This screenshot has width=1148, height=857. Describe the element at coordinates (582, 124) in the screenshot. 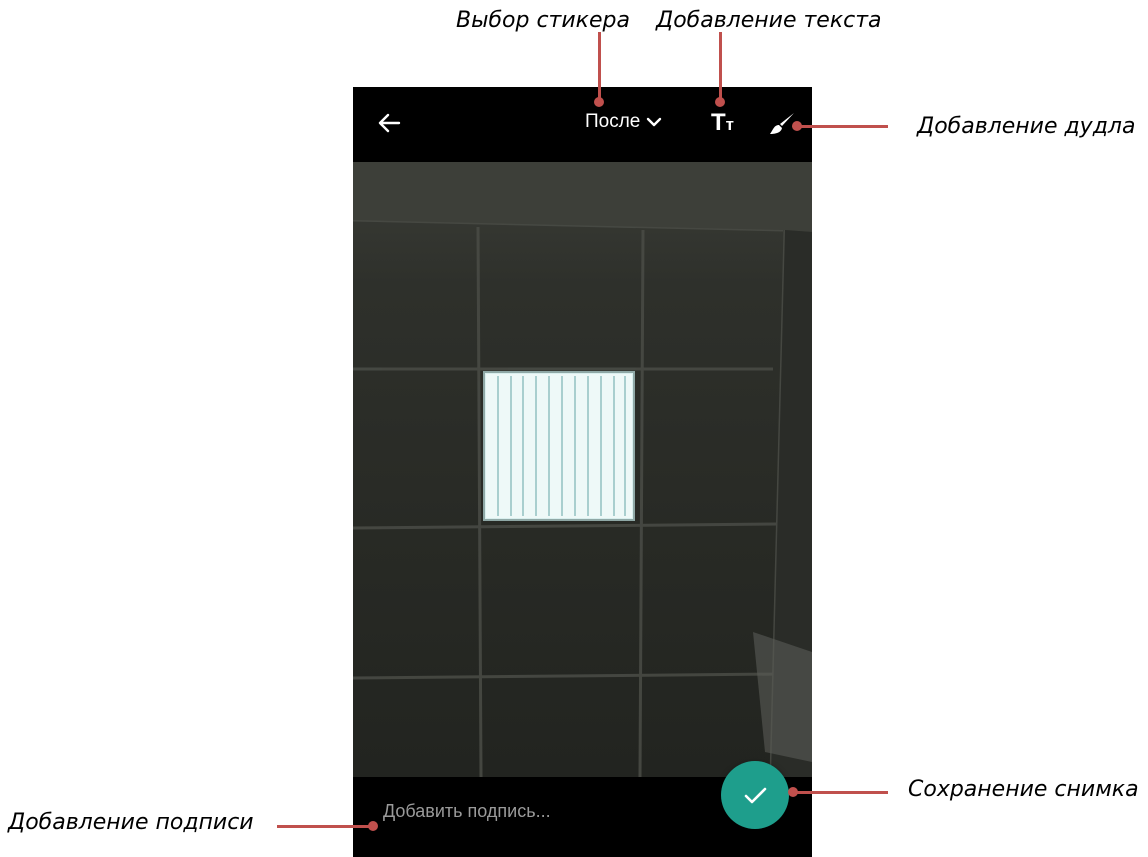

I see `top-toolbar: После Tт` at that location.